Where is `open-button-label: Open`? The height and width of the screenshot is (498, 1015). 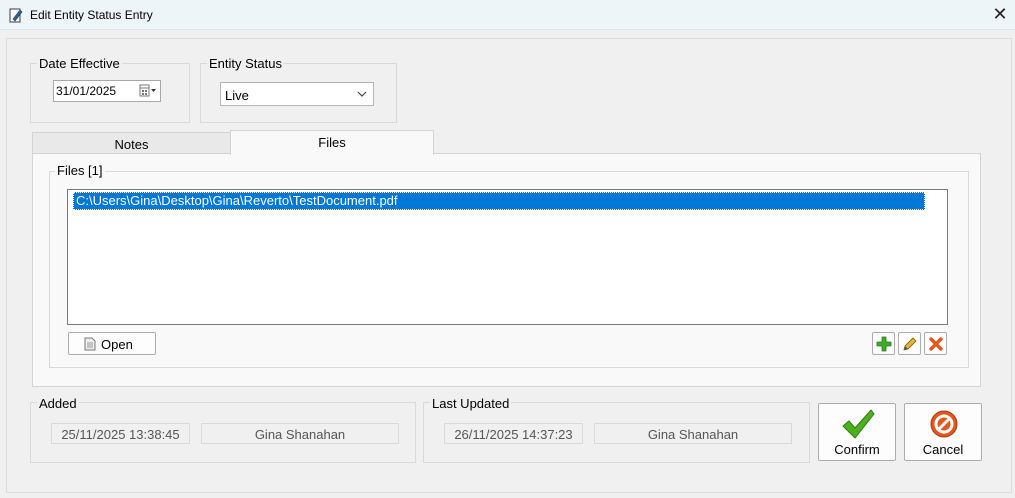 open-button-label: Open is located at coordinates (117, 344).